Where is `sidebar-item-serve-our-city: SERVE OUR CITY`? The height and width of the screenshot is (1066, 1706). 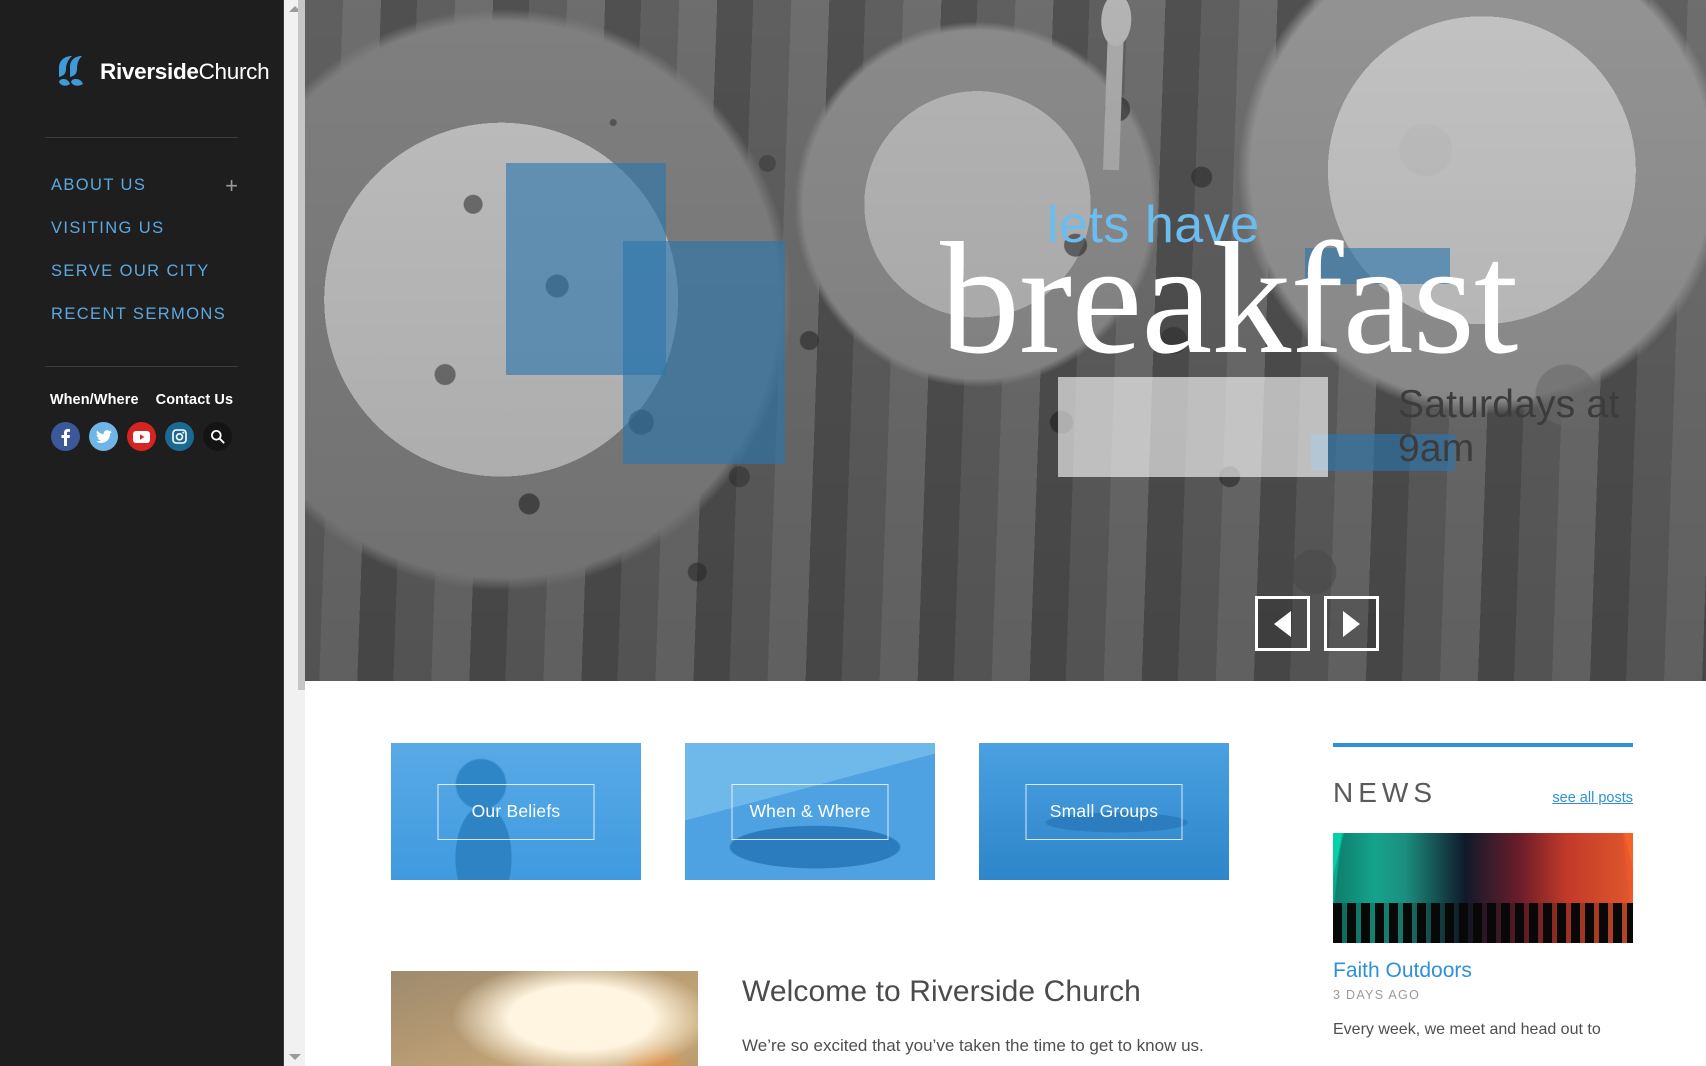
sidebar-item-serve-our-city: SERVE OUR CITY is located at coordinates (141, 271).